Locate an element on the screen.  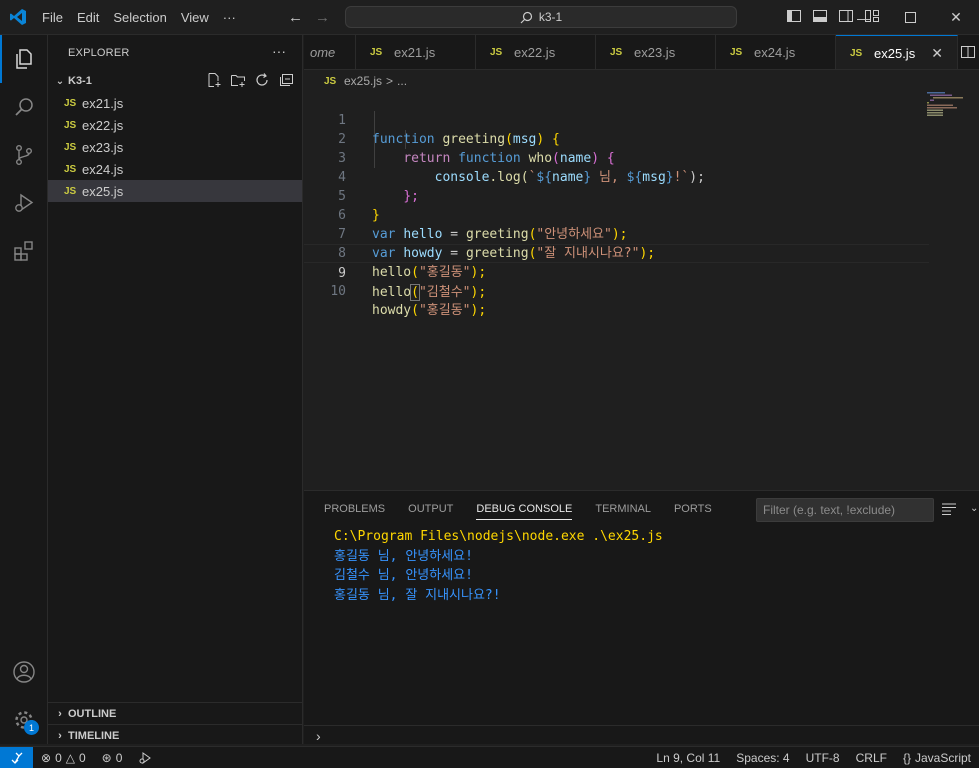
menu-file: File is located at coordinates (52, 17).